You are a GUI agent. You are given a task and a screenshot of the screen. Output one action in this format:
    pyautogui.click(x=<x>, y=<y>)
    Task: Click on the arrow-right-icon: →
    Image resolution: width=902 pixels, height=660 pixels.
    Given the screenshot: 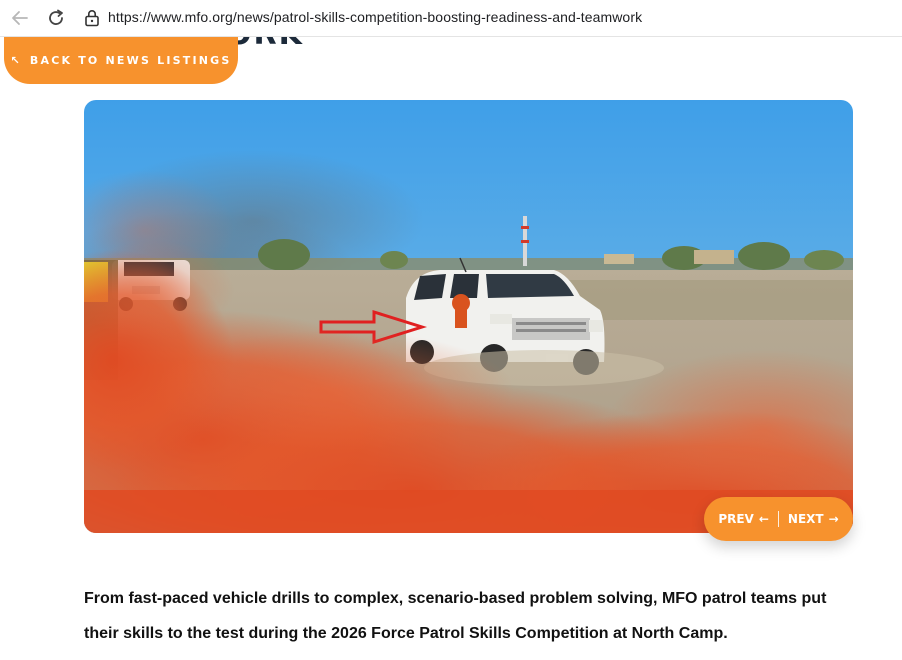 What is the action you would take?
    pyautogui.click(x=833, y=519)
    